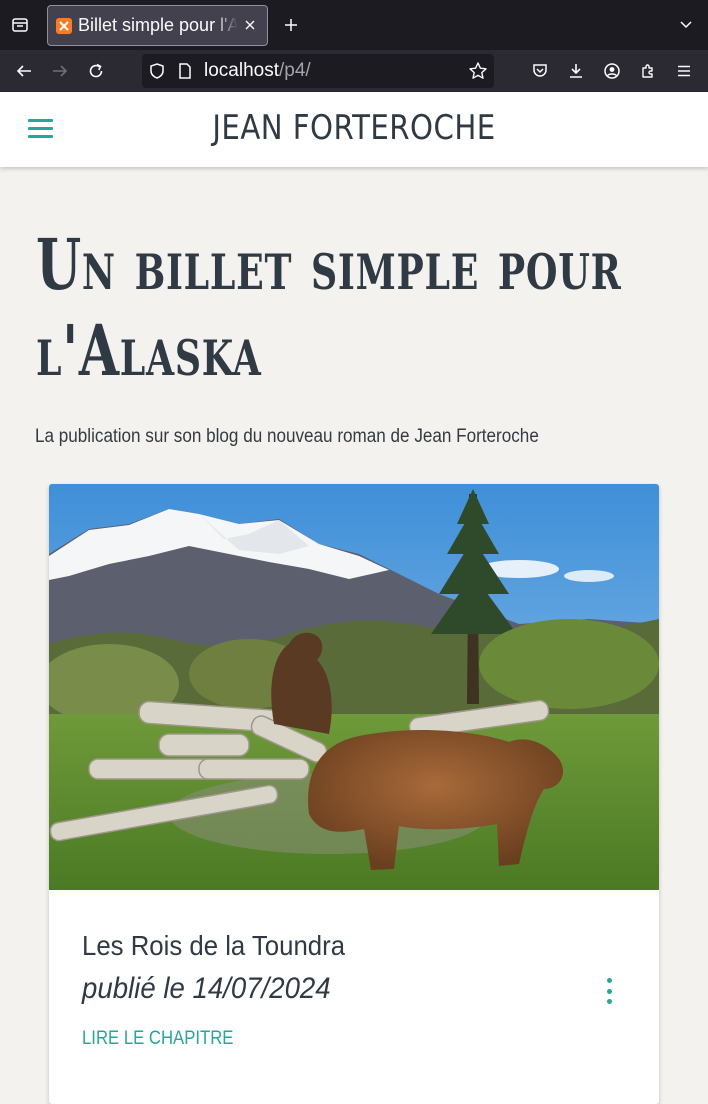 The width and height of the screenshot is (708, 1104). I want to click on xampp-favicon-icon, so click(64, 25).